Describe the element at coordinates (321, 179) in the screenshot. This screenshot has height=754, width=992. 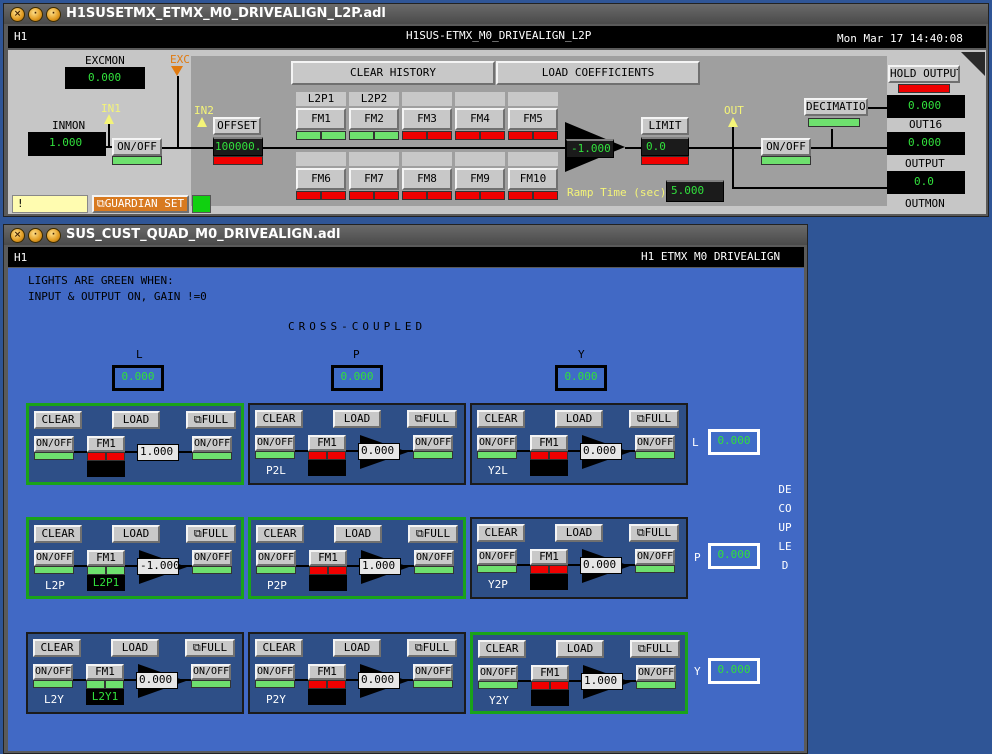
I see `fm6-button: FM6` at that location.